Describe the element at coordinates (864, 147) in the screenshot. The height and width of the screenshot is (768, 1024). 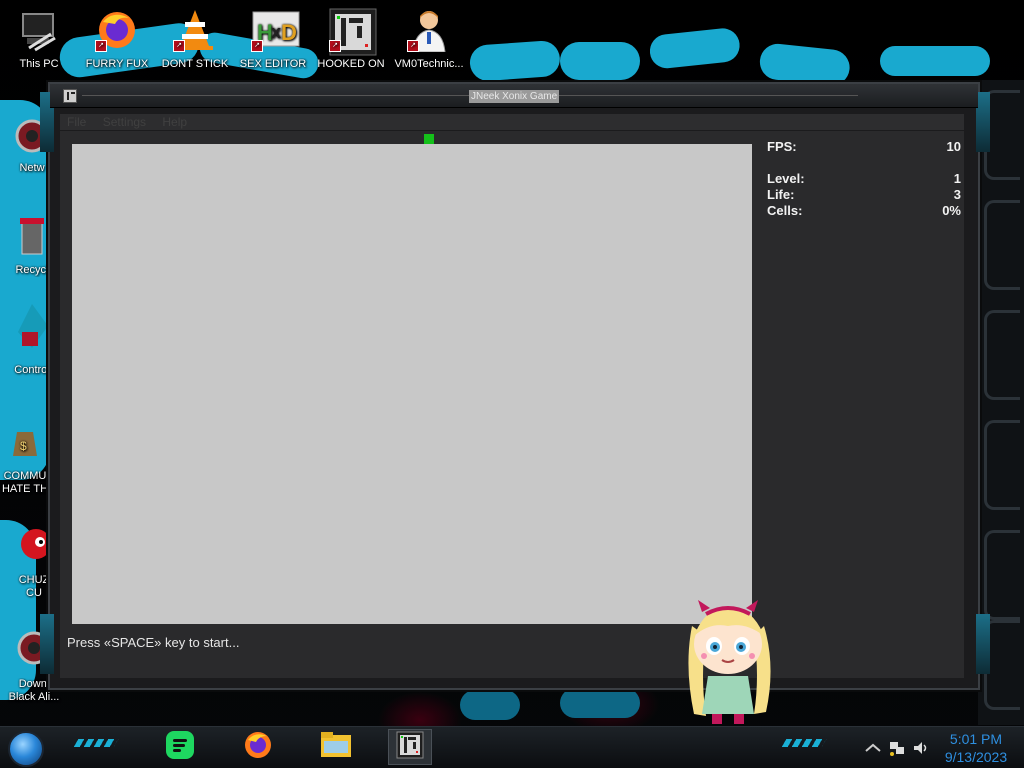
I see `stat-fps: FPS: 10` at that location.